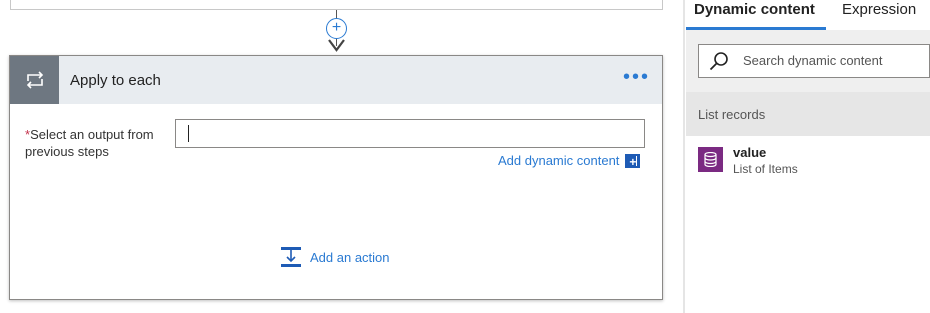 The image size is (930, 313). I want to click on section-header-label: List records, so click(732, 114).